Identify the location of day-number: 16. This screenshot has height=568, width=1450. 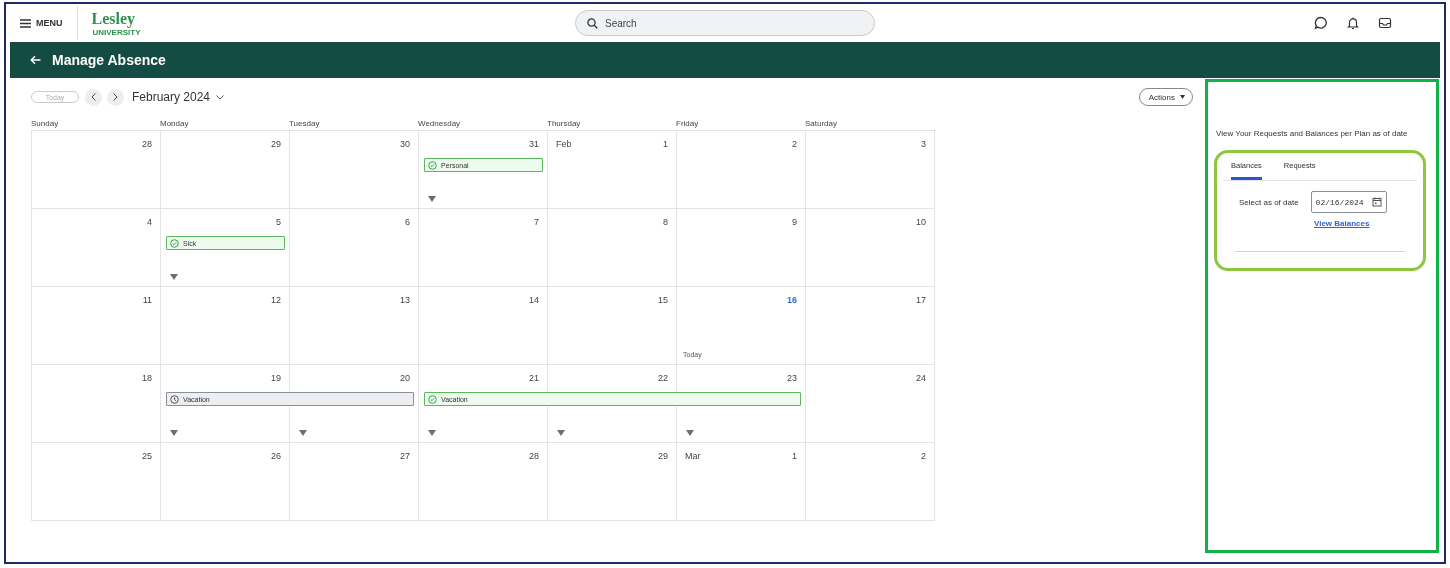
(792, 300).